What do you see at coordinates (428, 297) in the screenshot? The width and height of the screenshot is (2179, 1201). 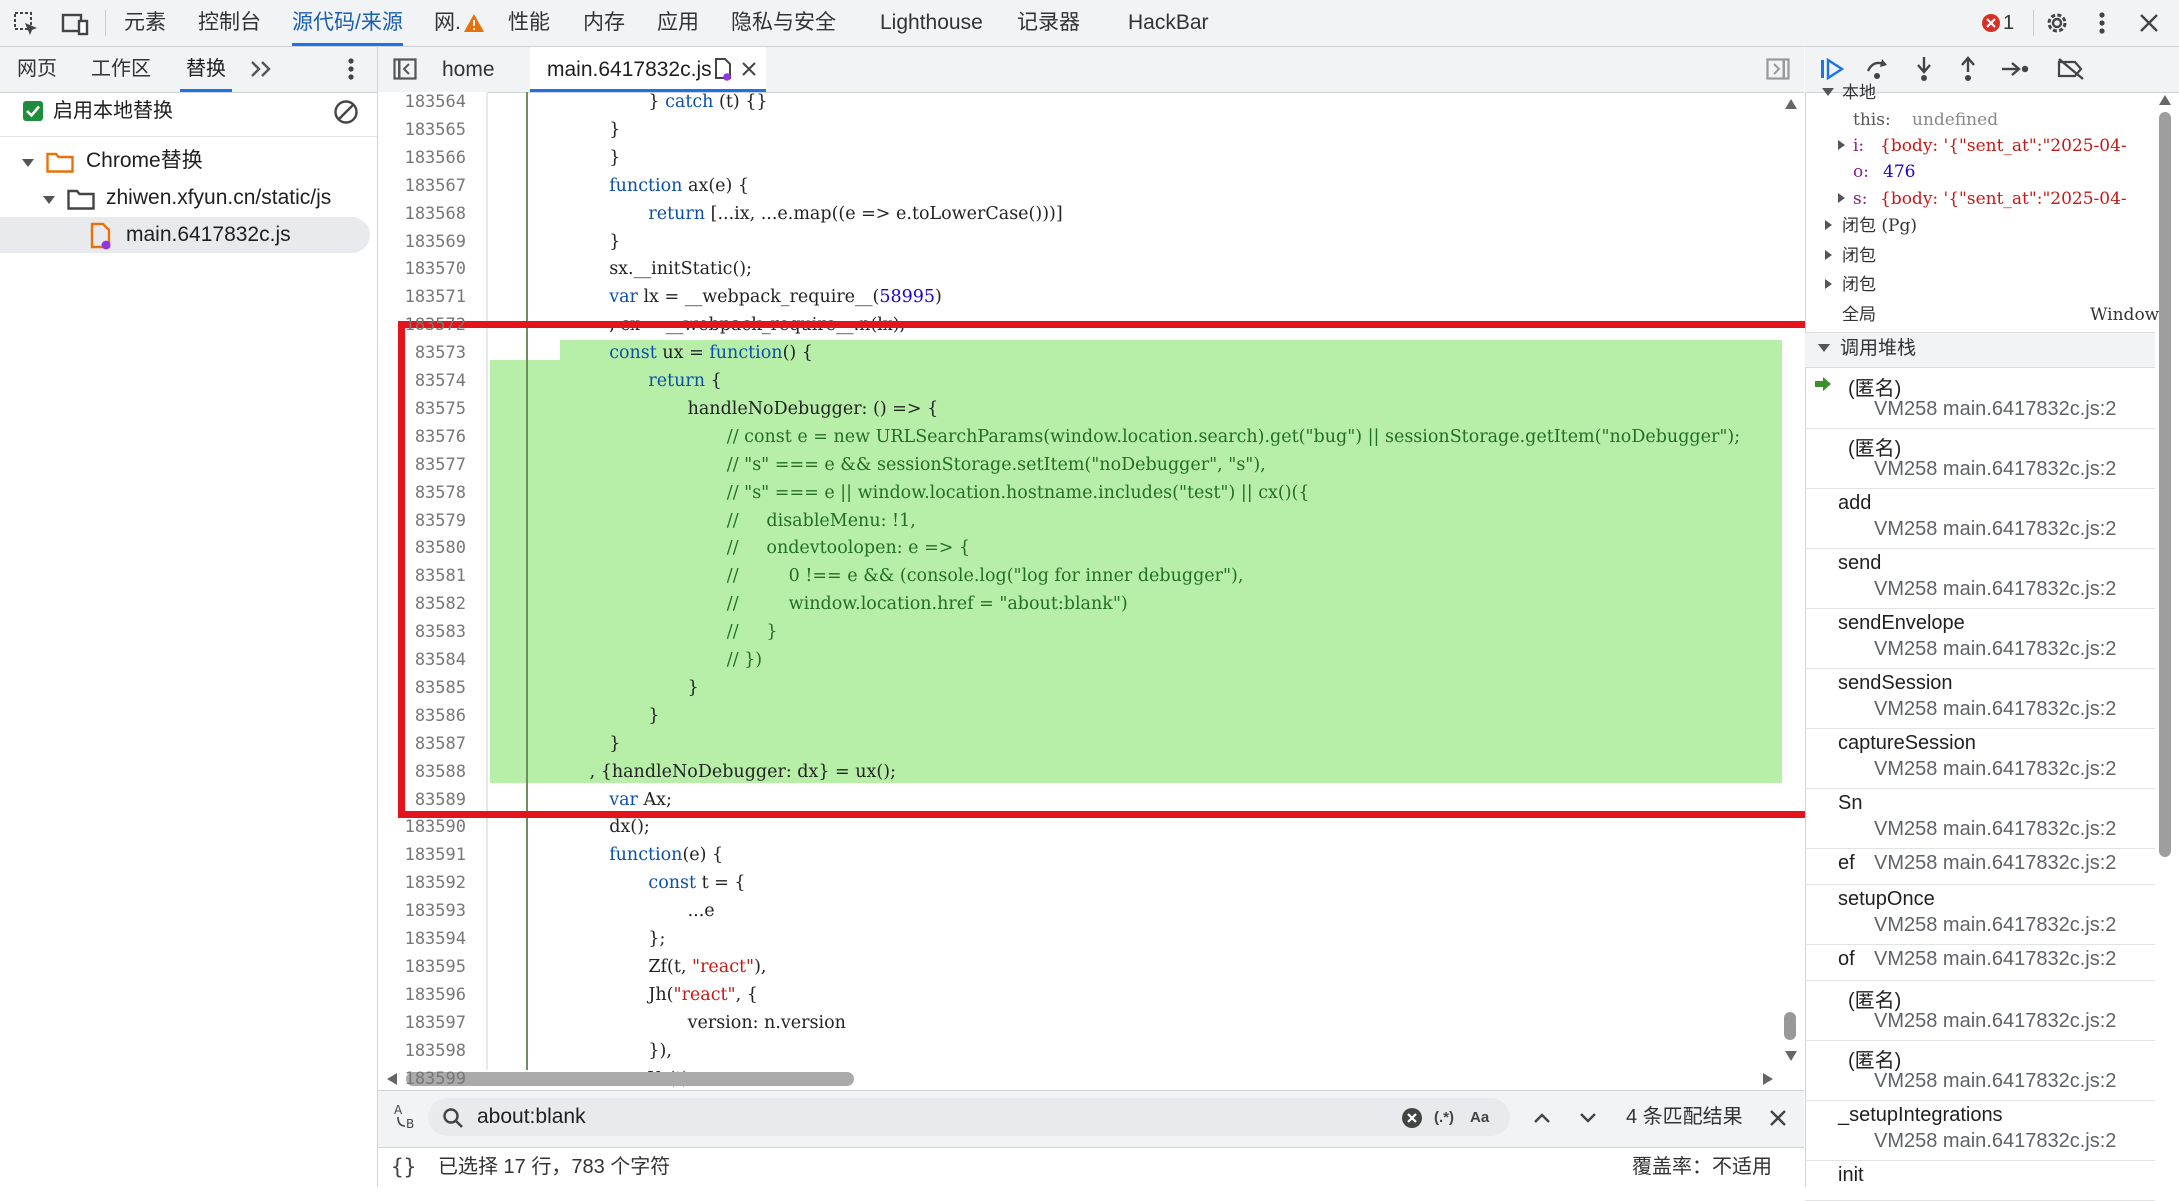 I see `line-number: 183571` at bounding box center [428, 297].